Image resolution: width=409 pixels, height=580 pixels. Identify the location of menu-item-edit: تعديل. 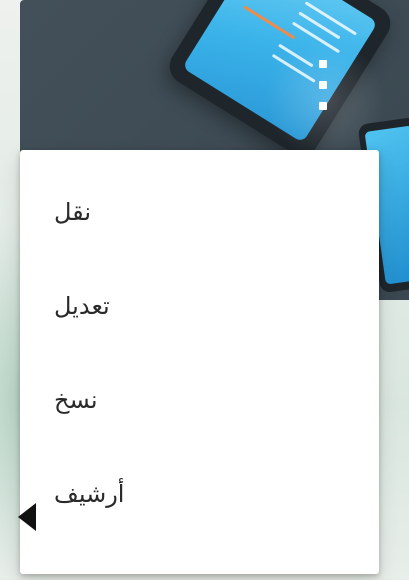
(199, 306).